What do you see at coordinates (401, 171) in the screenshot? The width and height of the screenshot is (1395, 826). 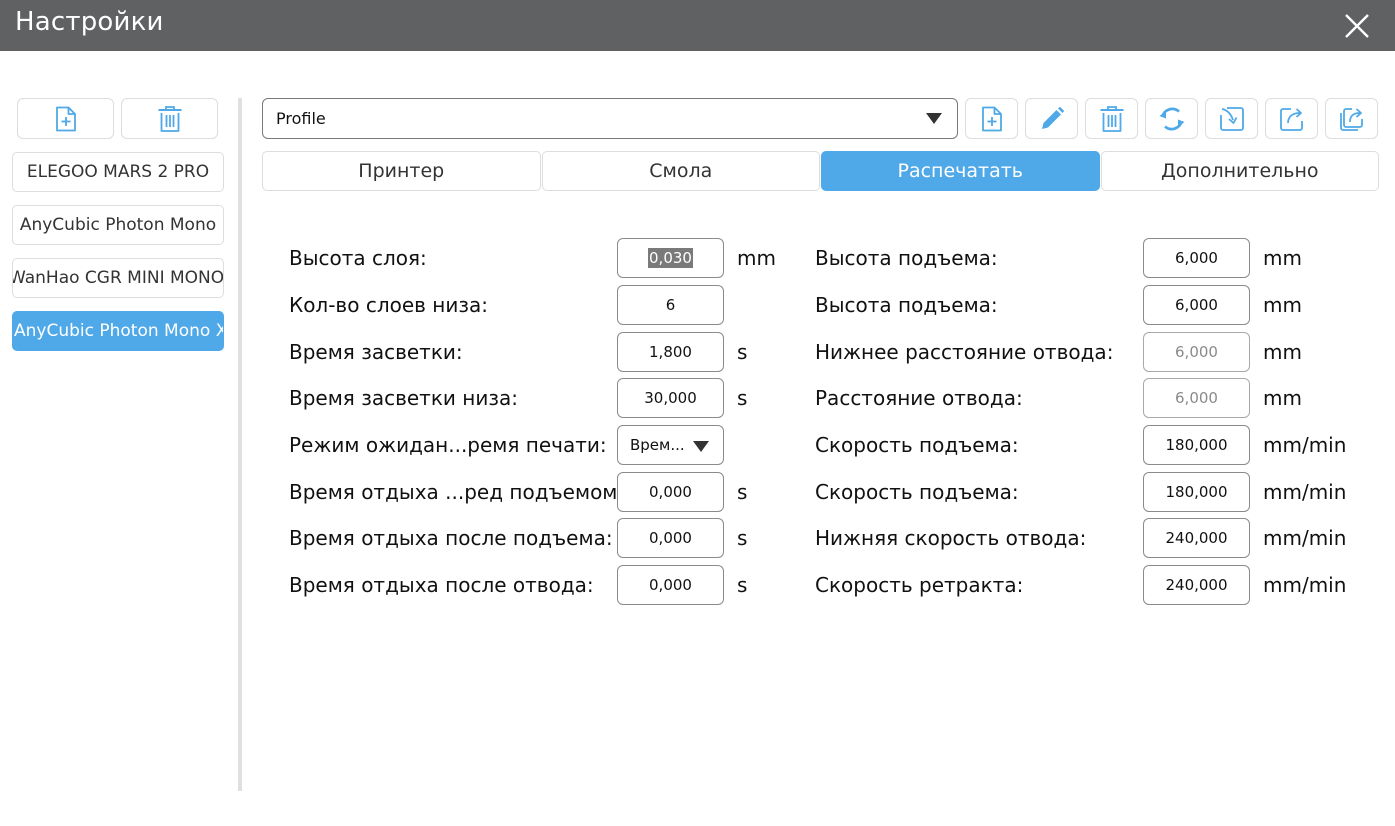 I see `tab-printer: Принтер` at bounding box center [401, 171].